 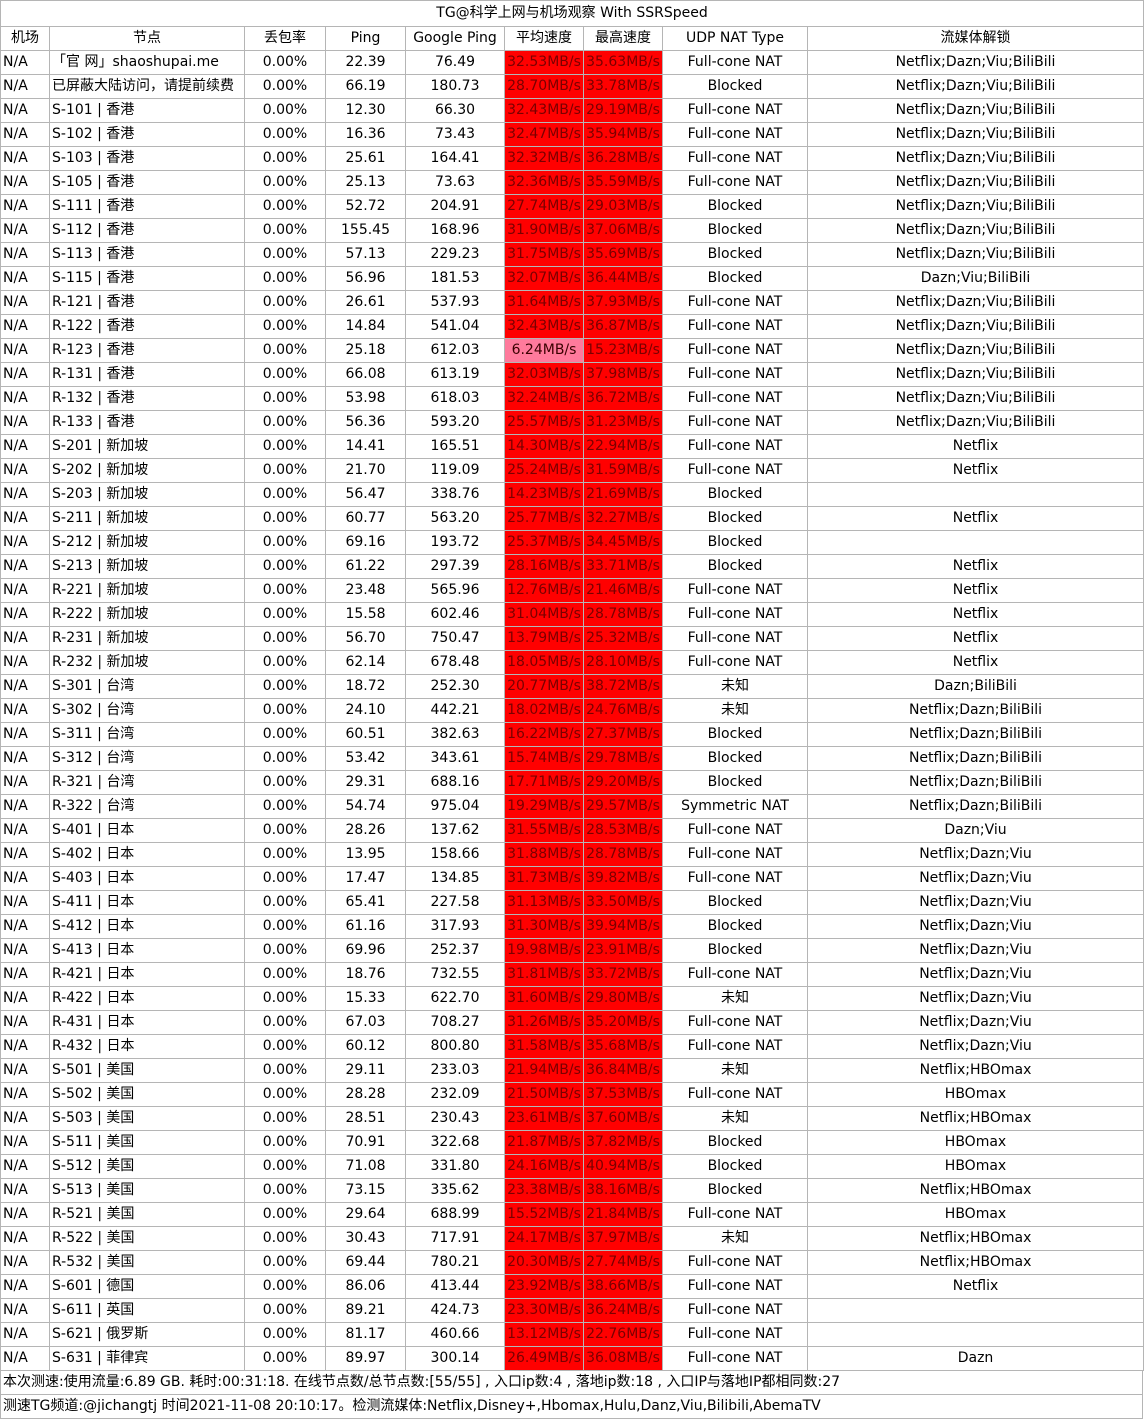 What do you see at coordinates (147, 1214) in the screenshot?
I see `cell-node: R-521 | 美国` at bounding box center [147, 1214].